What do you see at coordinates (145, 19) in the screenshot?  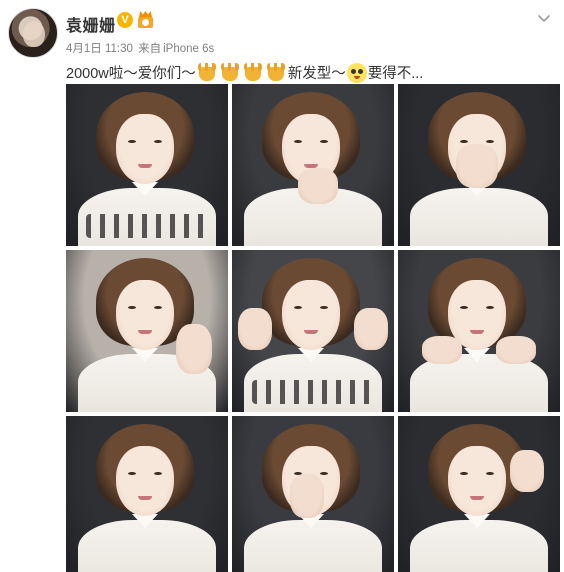 I see `member-crown-icon` at bounding box center [145, 19].